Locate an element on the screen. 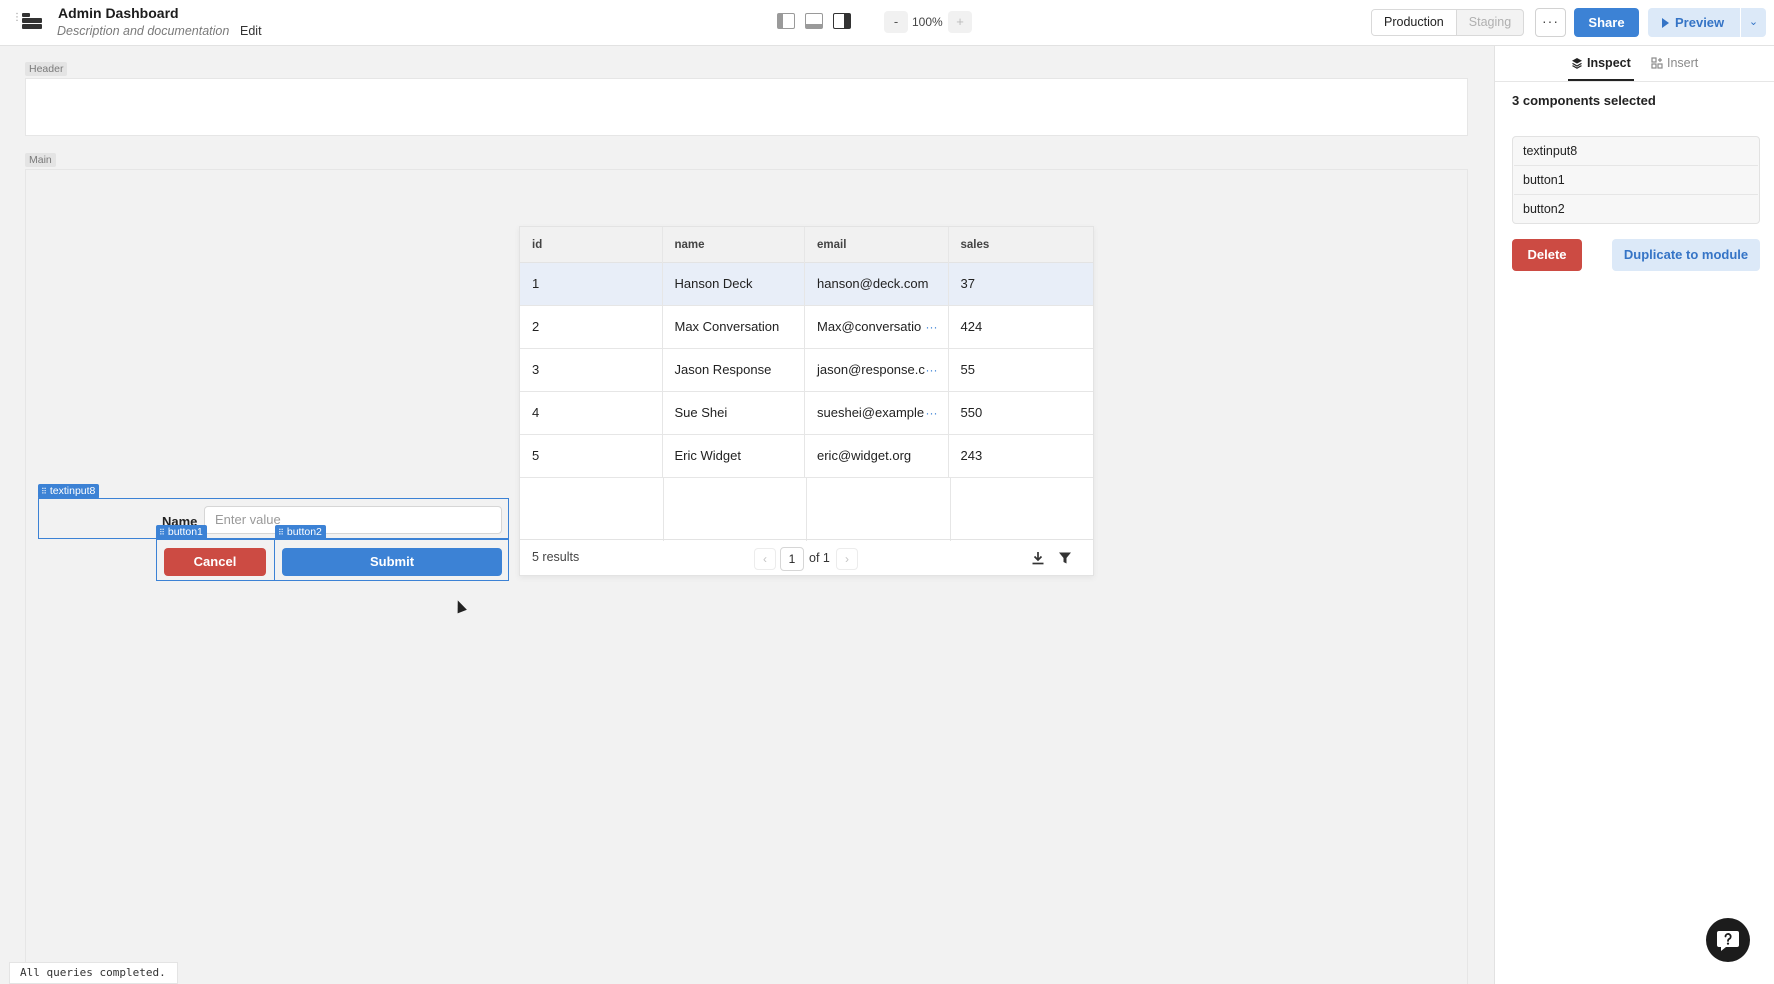 This screenshot has width=1774, height=984. cell-sales: 55 is located at coordinates (967, 369).